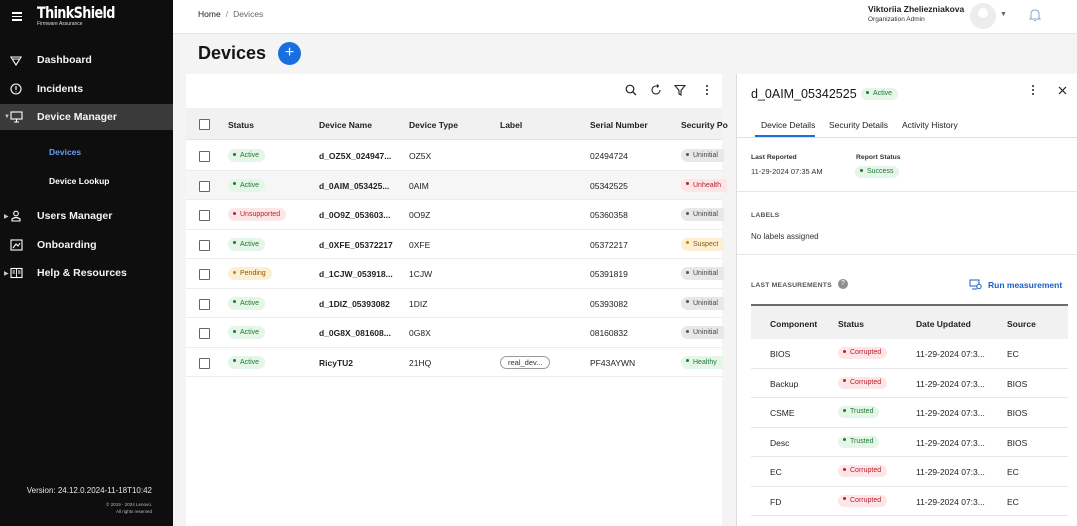 This screenshot has width=1077, height=526. What do you see at coordinates (619, 125) in the screenshot?
I see `column-header: Serial Number` at bounding box center [619, 125].